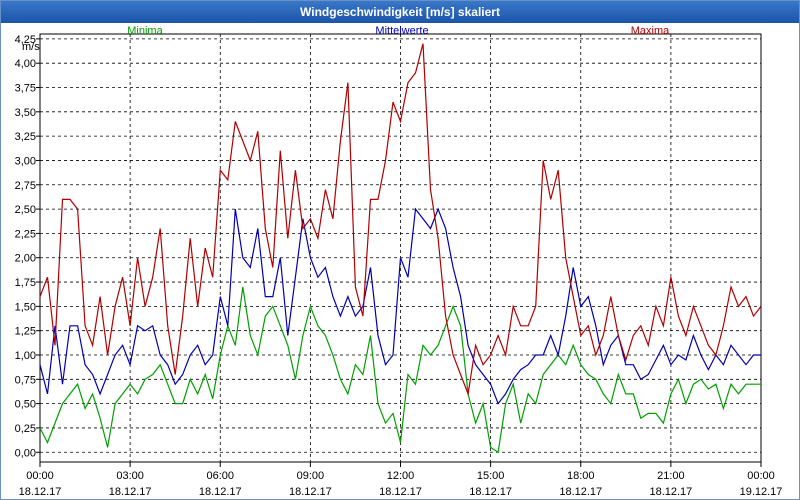 This screenshot has height=500, width=800. Describe the element at coordinates (25, 453) in the screenshot. I see `y-tick-label: 0,00` at that location.